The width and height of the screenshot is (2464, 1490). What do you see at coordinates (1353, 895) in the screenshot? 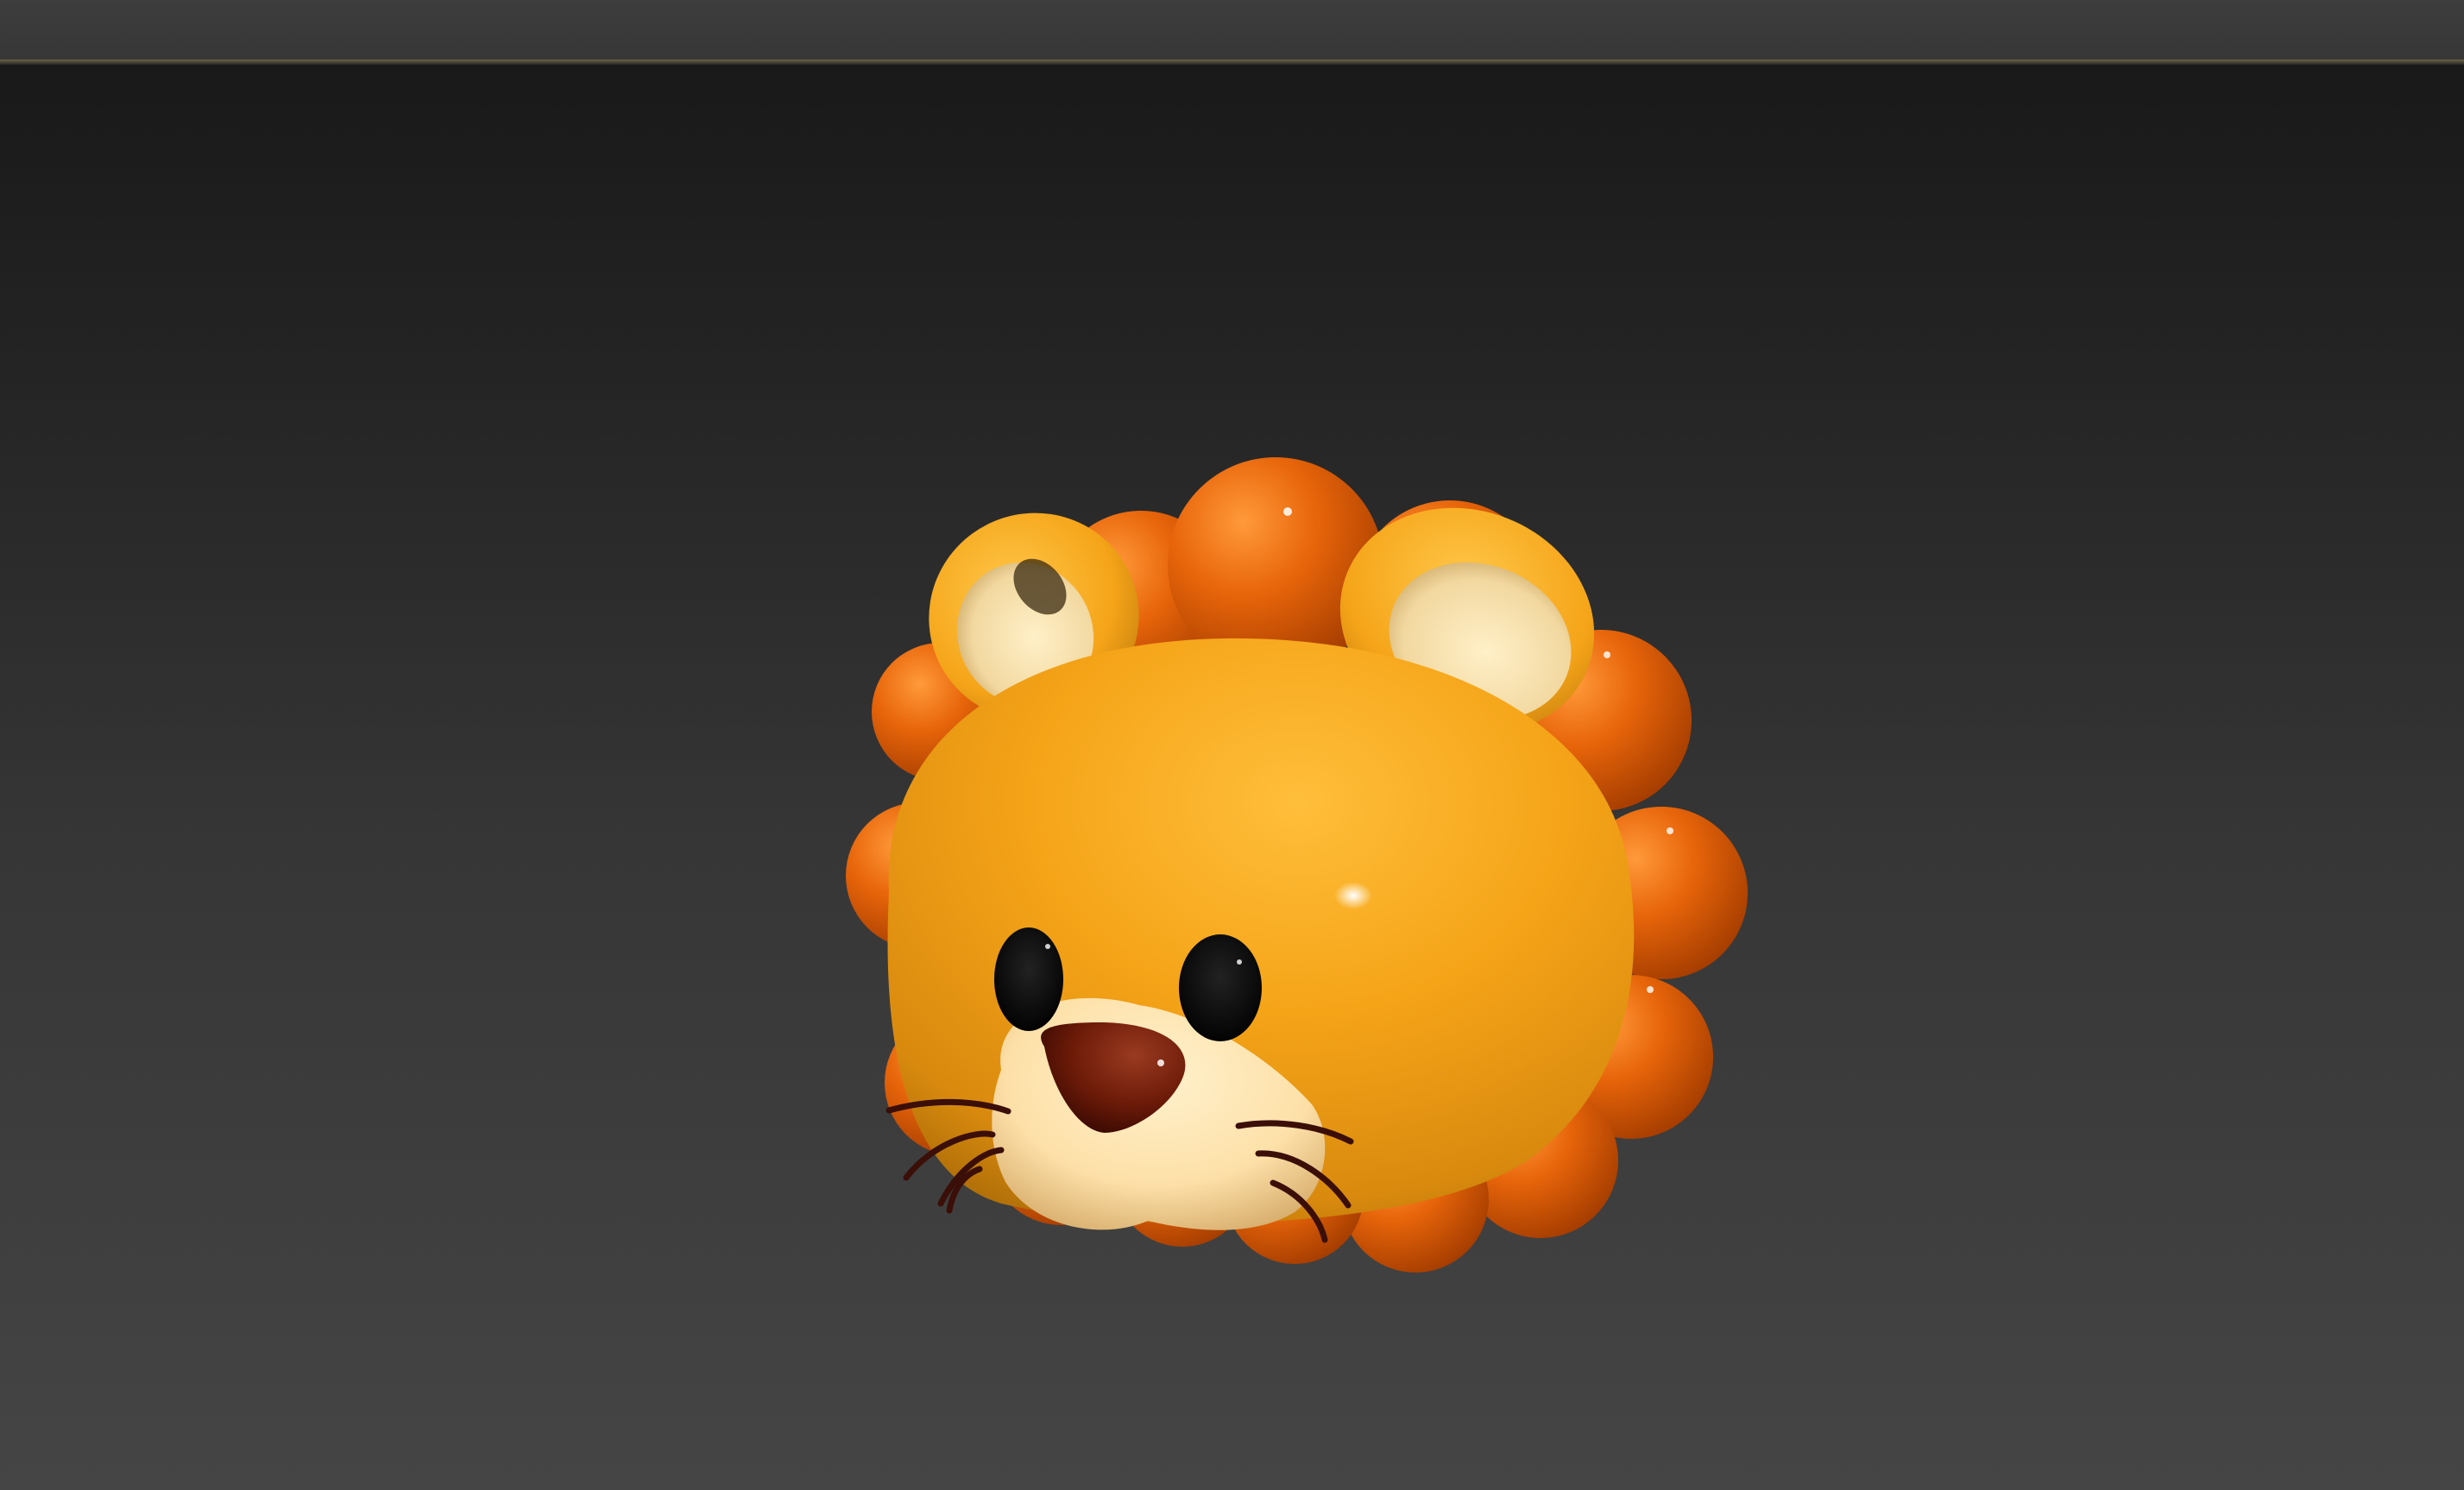
I see `head-highlight` at bounding box center [1353, 895].